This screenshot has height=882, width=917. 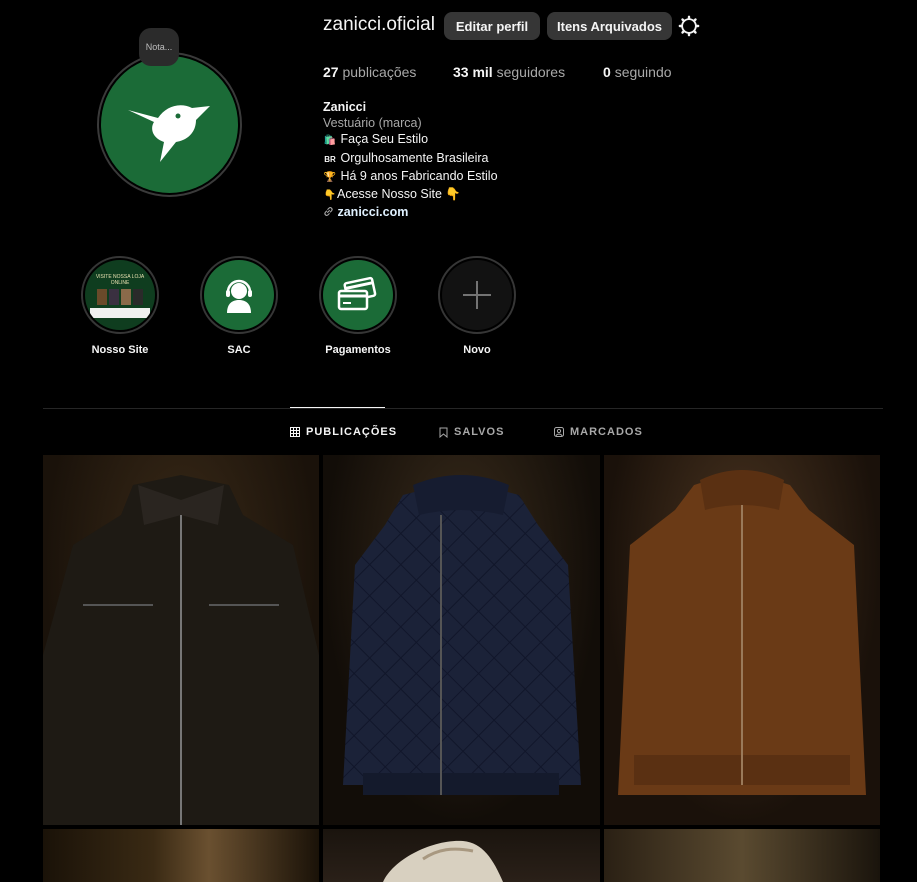 What do you see at coordinates (598, 432) in the screenshot?
I see `tab-marcados: MARCADOS` at bounding box center [598, 432].